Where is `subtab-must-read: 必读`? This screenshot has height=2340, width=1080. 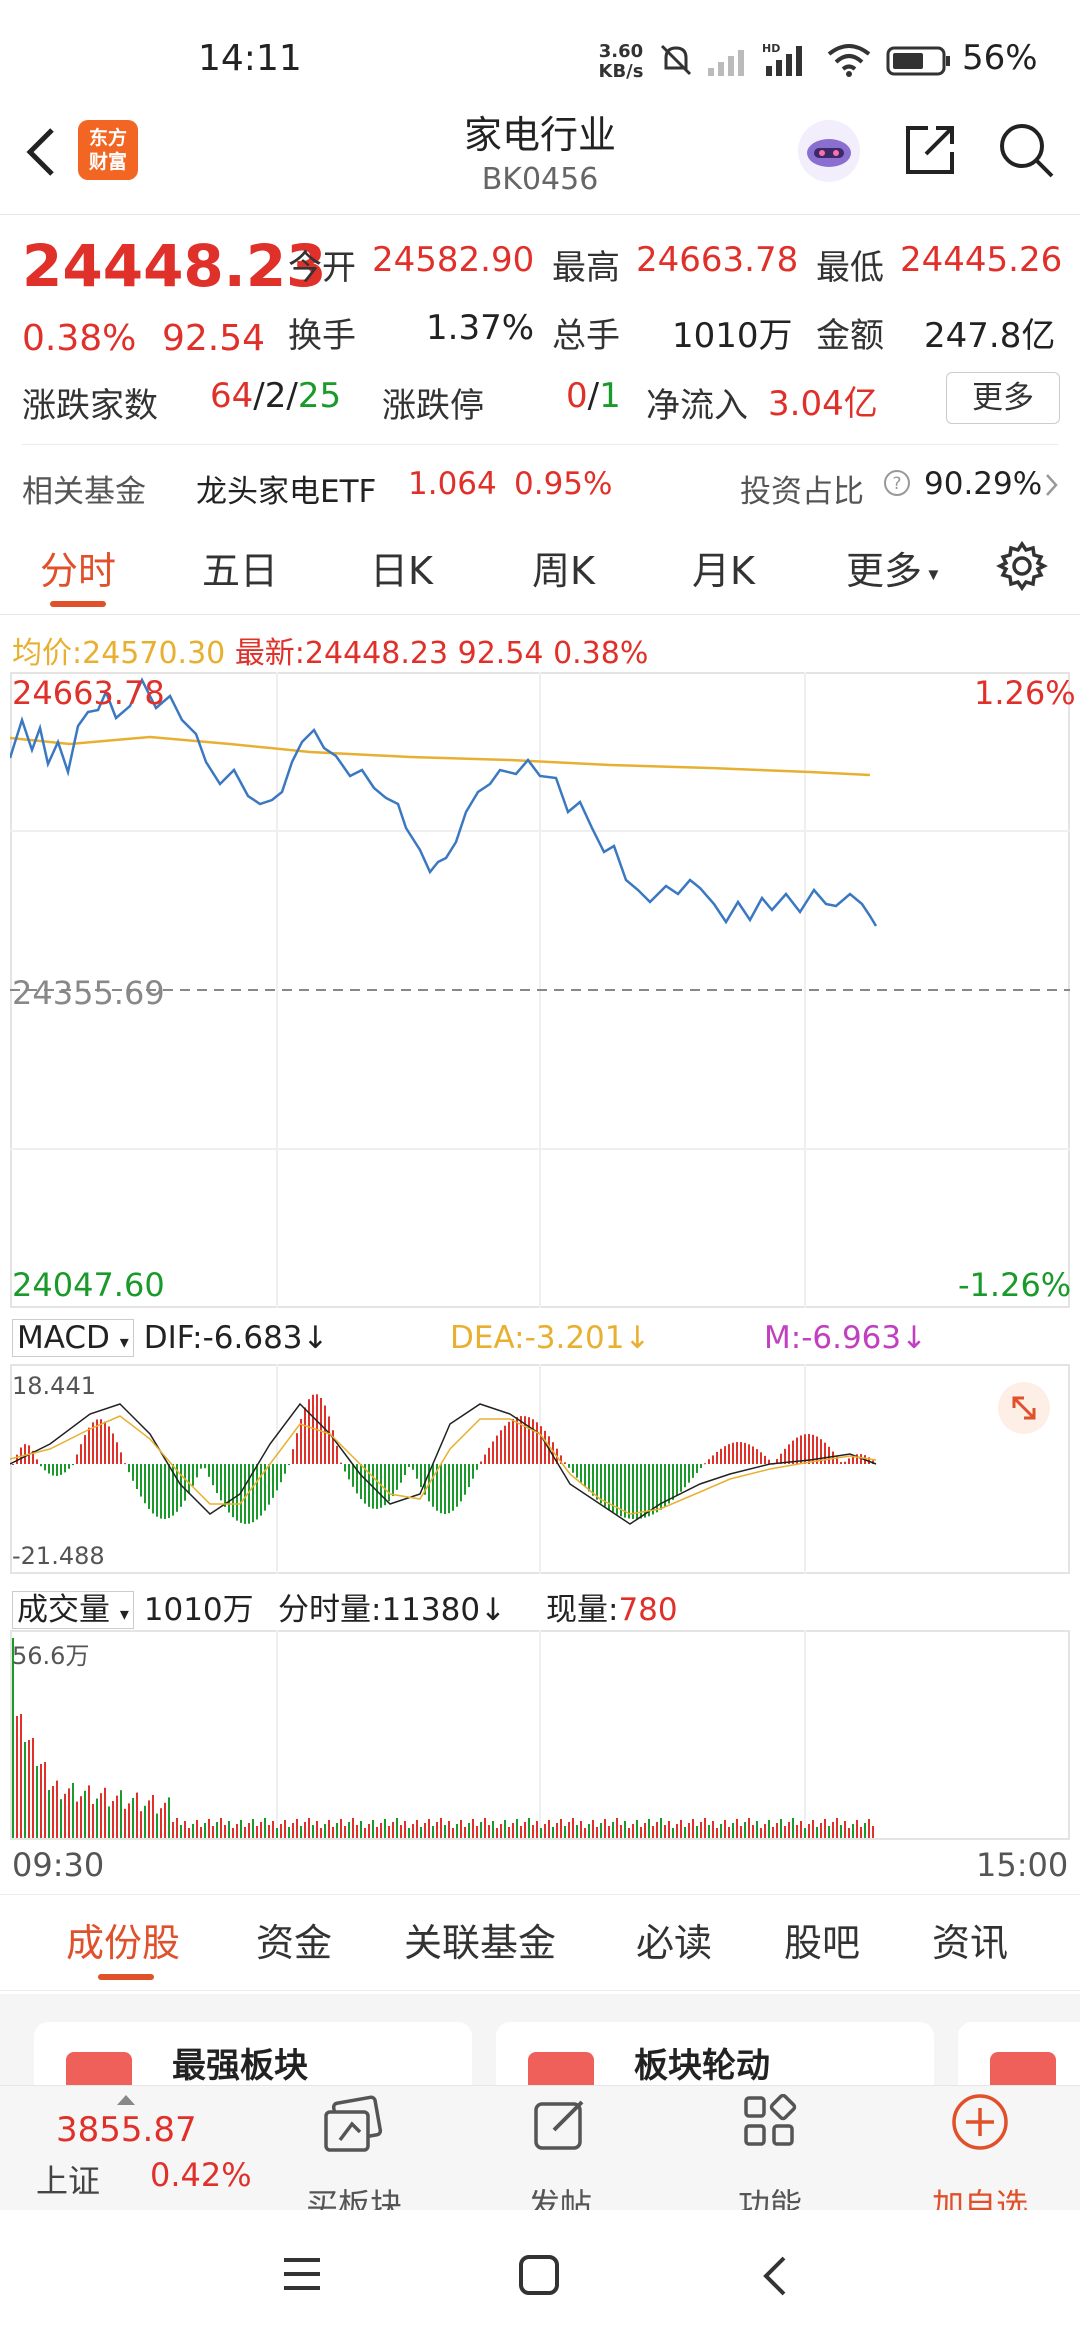 subtab-must-read: 必读 is located at coordinates (674, 1939).